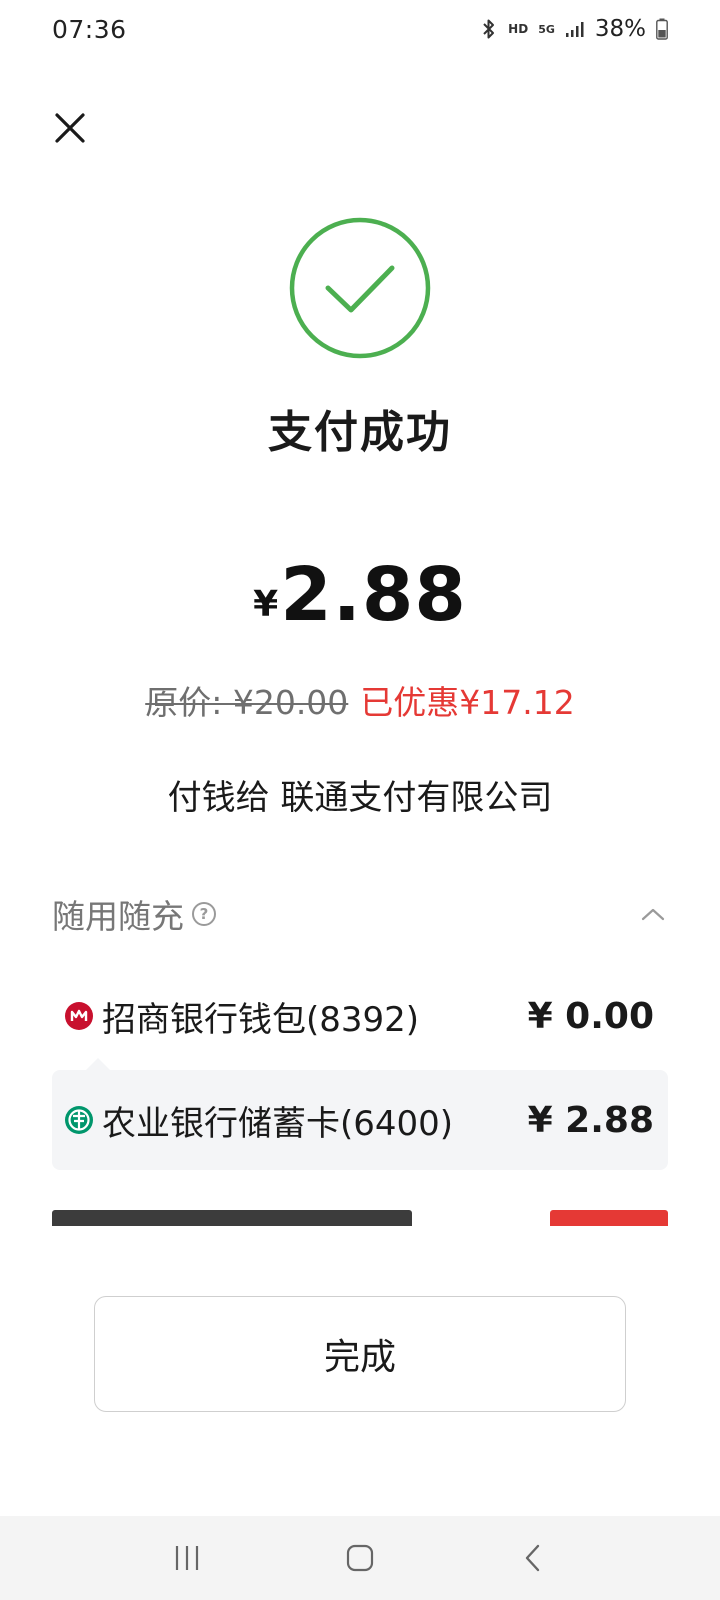 Image resolution: width=720 pixels, height=1600 pixels. What do you see at coordinates (261, 1019) in the screenshot?
I see `payment-method-name: 招商银行钱包(8392)` at bounding box center [261, 1019].